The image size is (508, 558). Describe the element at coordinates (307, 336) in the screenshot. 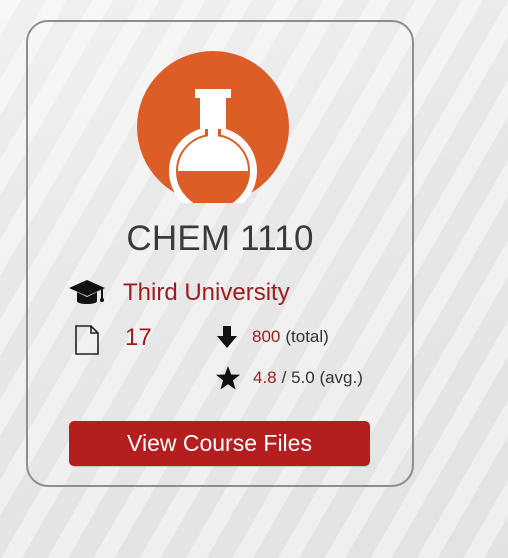

I see `downloads-suffix: (total)` at that location.